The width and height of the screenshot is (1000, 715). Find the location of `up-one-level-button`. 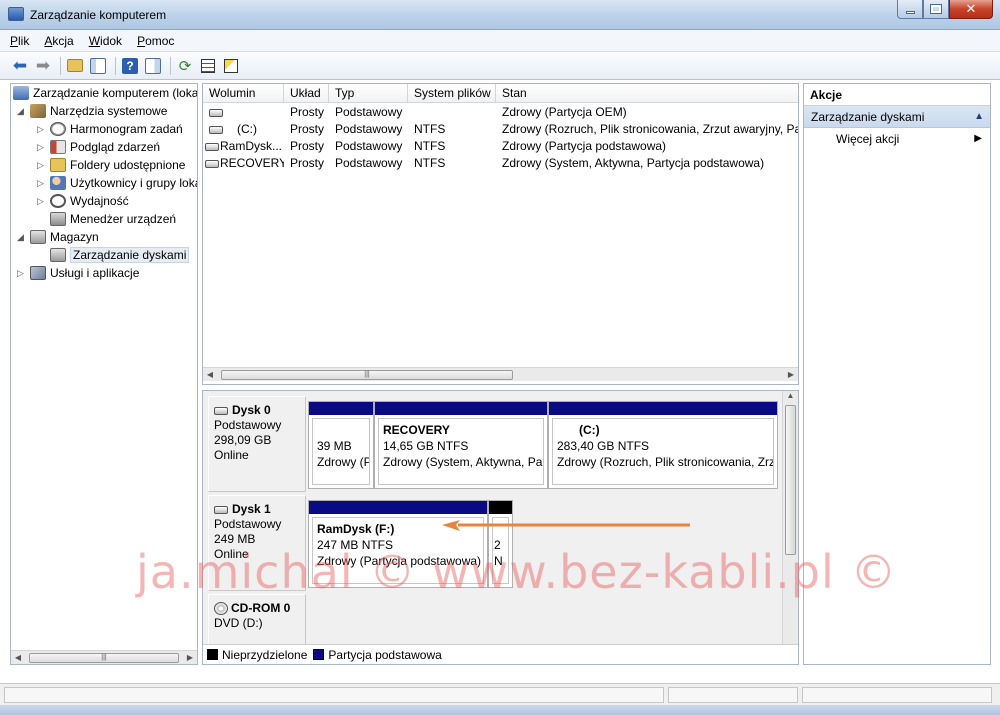

up-one-level-button is located at coordinates (75, 66).